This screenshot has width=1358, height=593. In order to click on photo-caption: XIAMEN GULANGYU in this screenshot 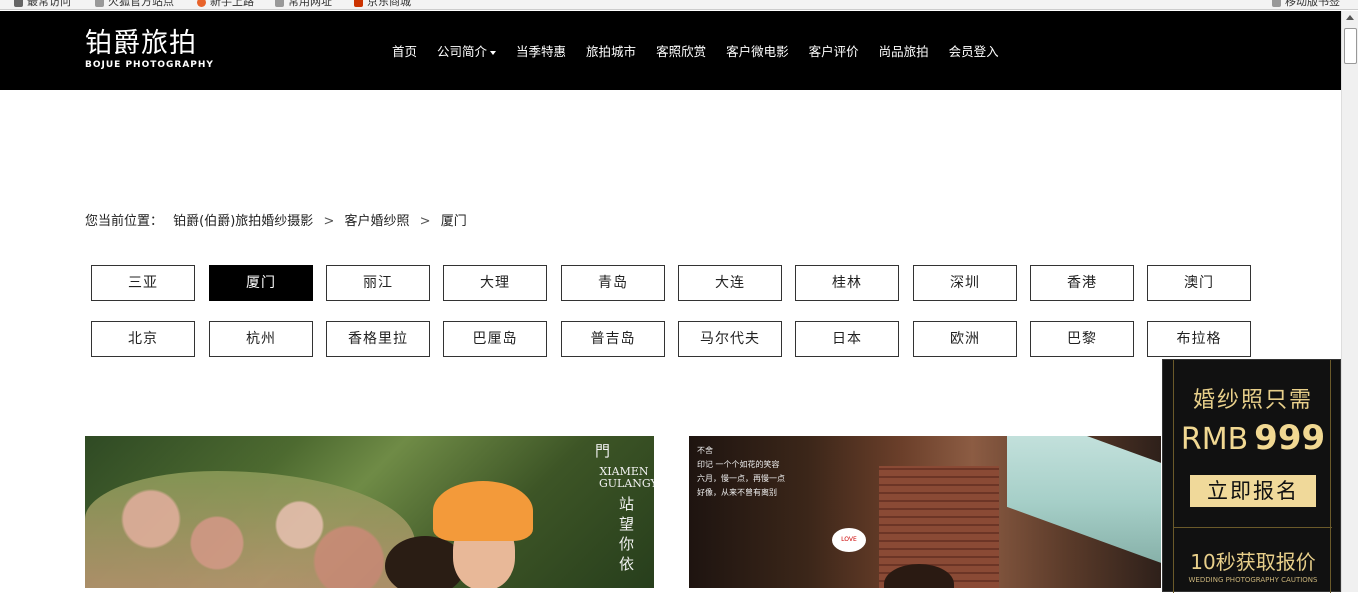, I will do `click(626, 477)`.